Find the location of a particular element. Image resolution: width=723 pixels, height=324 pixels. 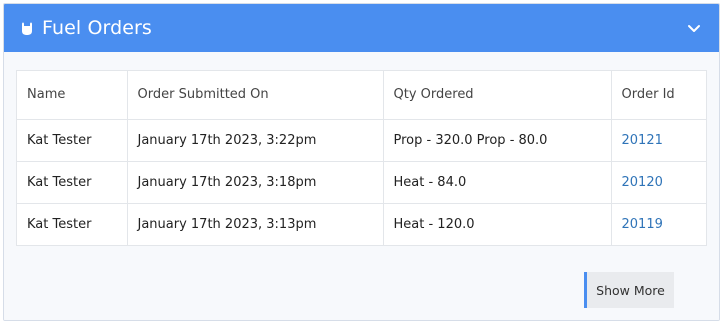

cell-qty: Prop - 320.0 Prop - 80.0 is located at coordinates (497, 140).